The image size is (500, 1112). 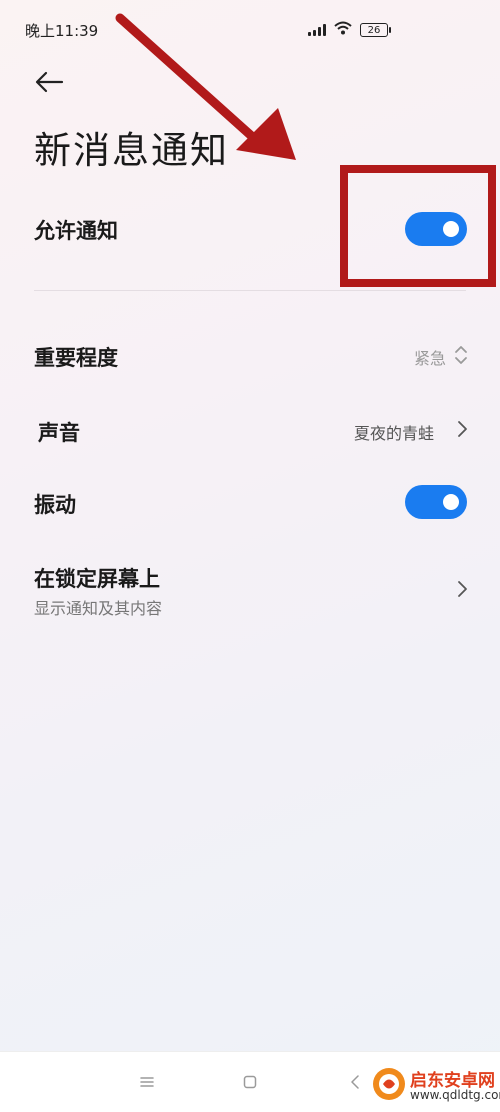 What do you see at coordinates (49, 82) in the screenshot?
I see `arrow-left-icon` at bounding box center [49, 82].